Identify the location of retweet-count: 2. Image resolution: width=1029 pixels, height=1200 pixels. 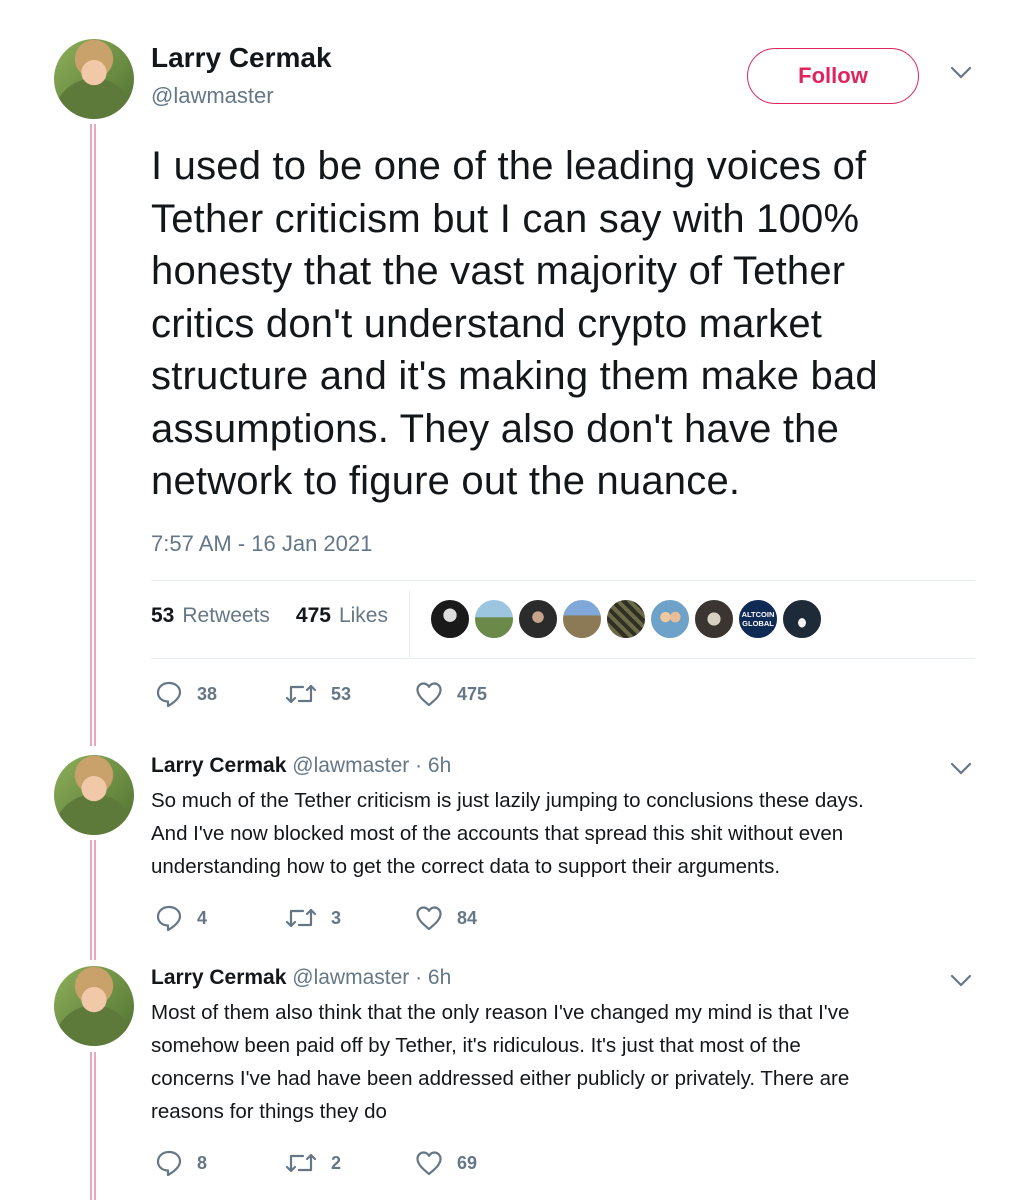
(336, 1162).